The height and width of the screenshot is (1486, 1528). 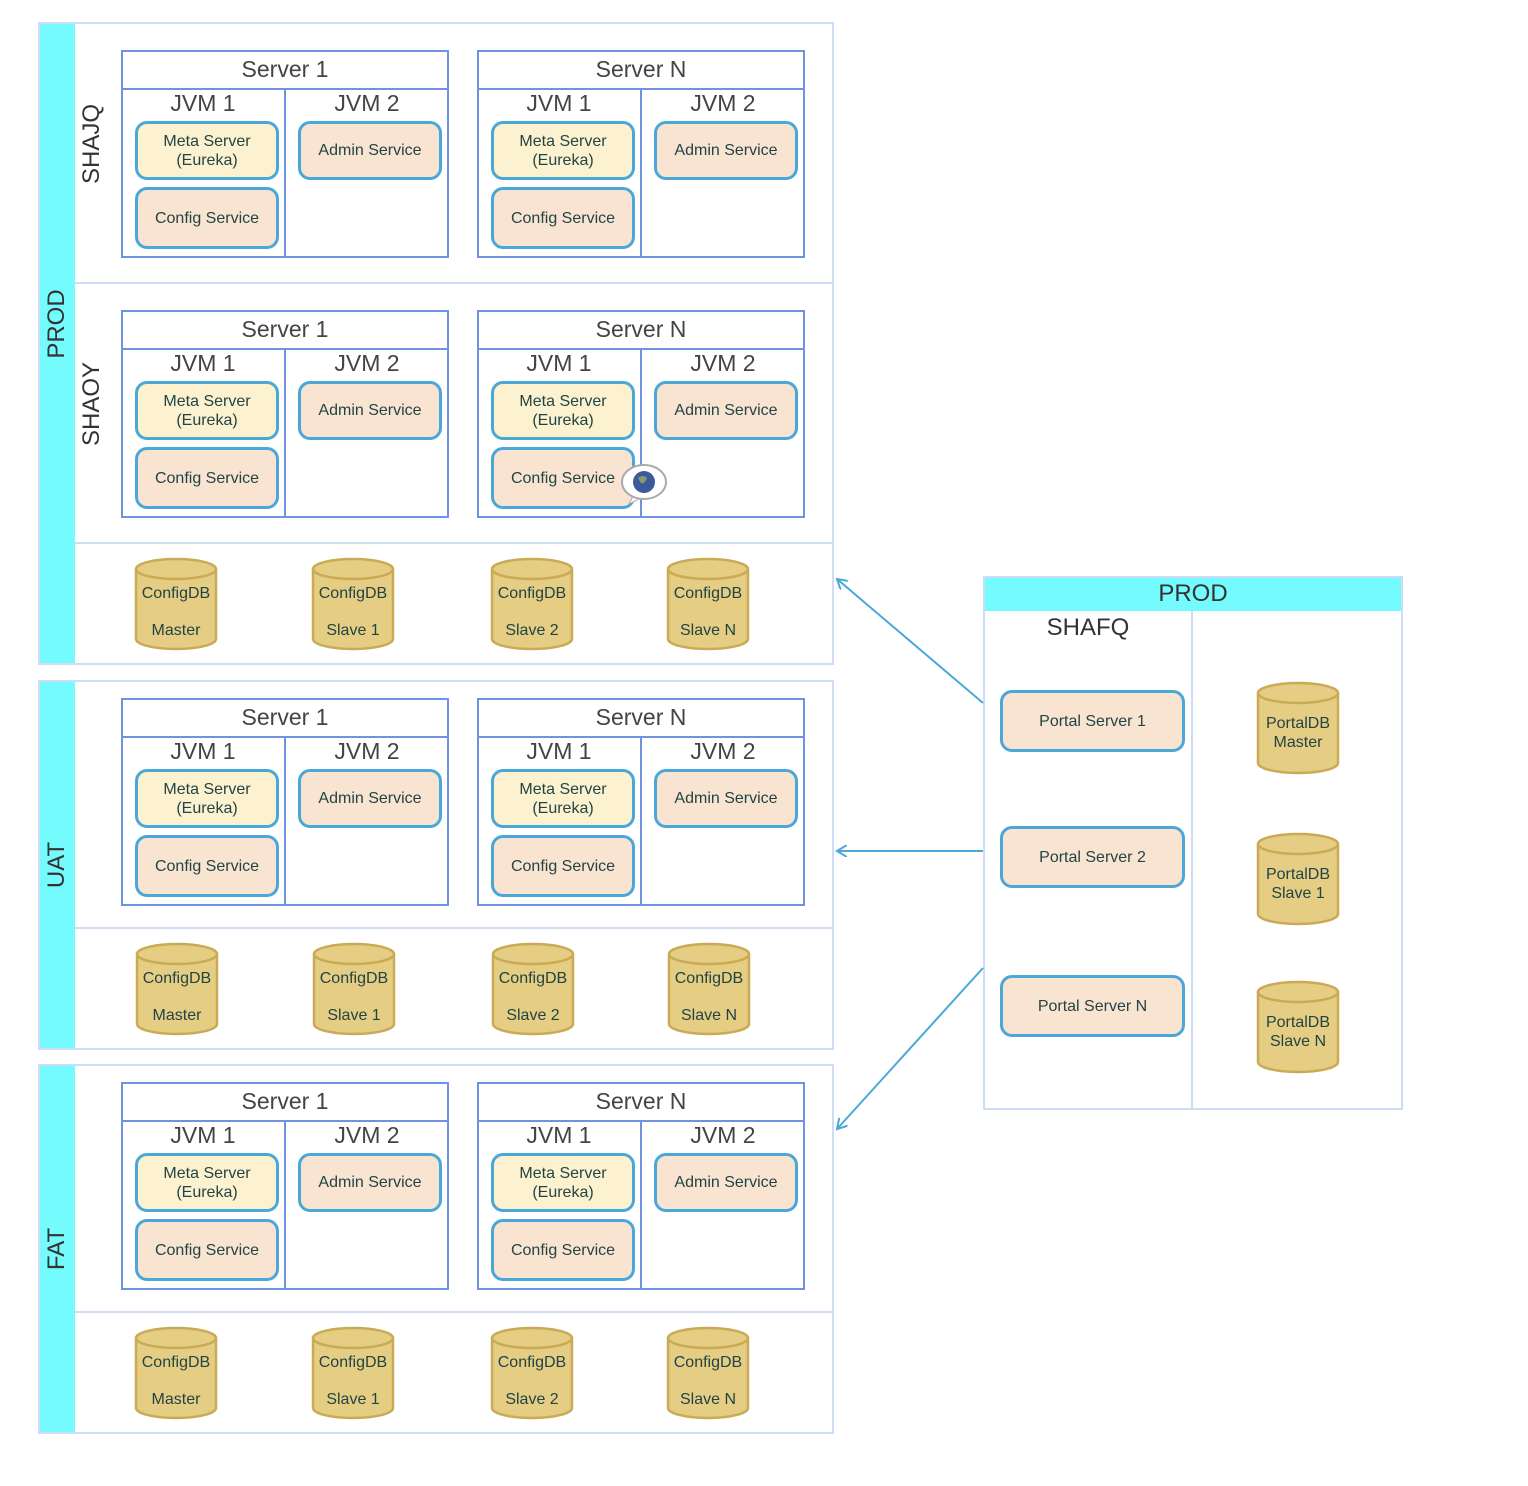 I want to click on globe-icon, so click(x=644, y=484).